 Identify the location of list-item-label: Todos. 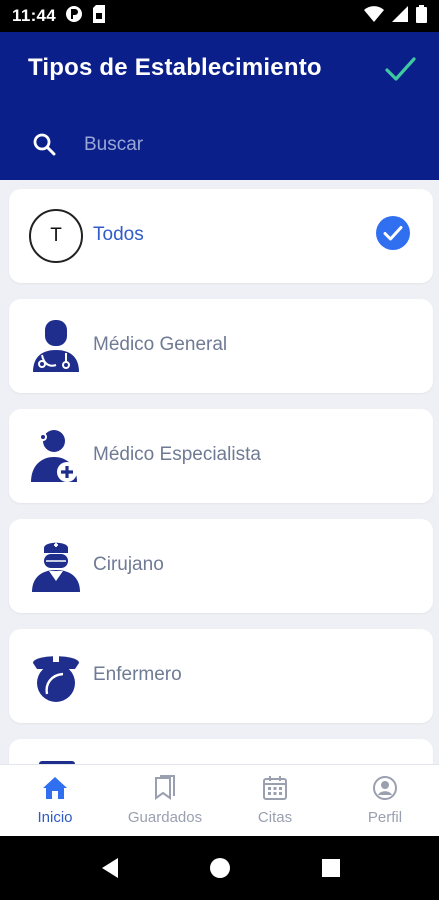
(118, 234).